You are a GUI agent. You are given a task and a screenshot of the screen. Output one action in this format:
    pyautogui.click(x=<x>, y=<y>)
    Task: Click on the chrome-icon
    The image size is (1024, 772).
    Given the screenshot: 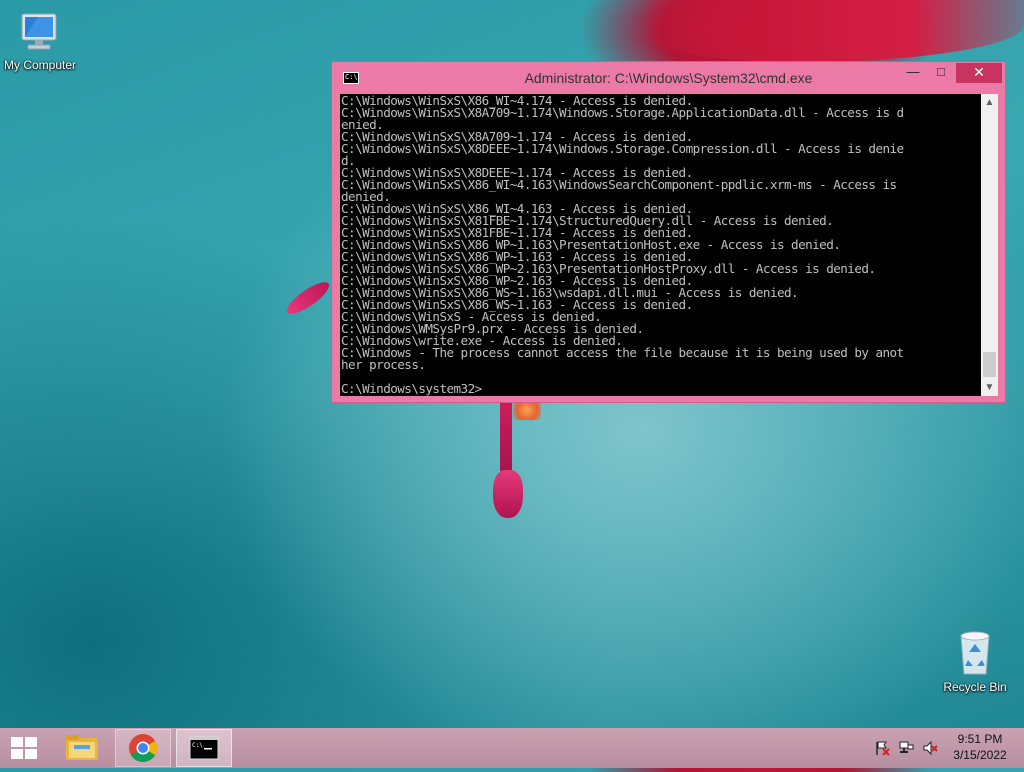 What is the action you would take?
    pyautogui.click(x=143, y=748)
    